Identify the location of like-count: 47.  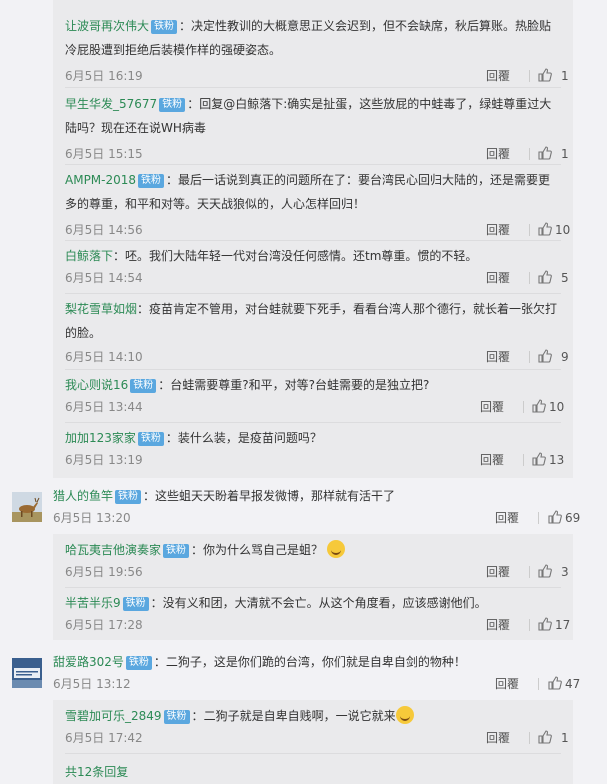
(573, 684).